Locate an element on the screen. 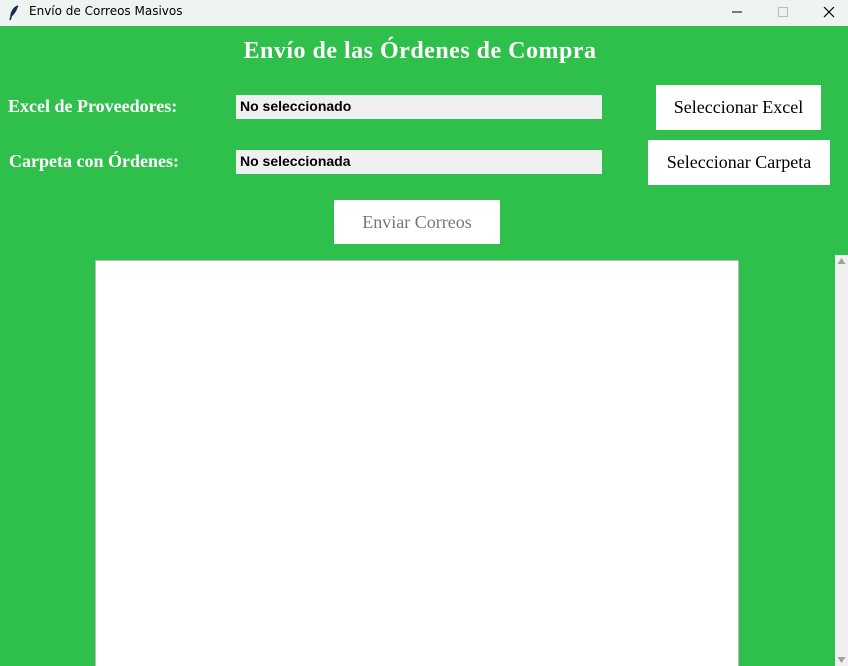 This screenshot has width=848, height=666. maximize-button is located at coordinates (783, 13).